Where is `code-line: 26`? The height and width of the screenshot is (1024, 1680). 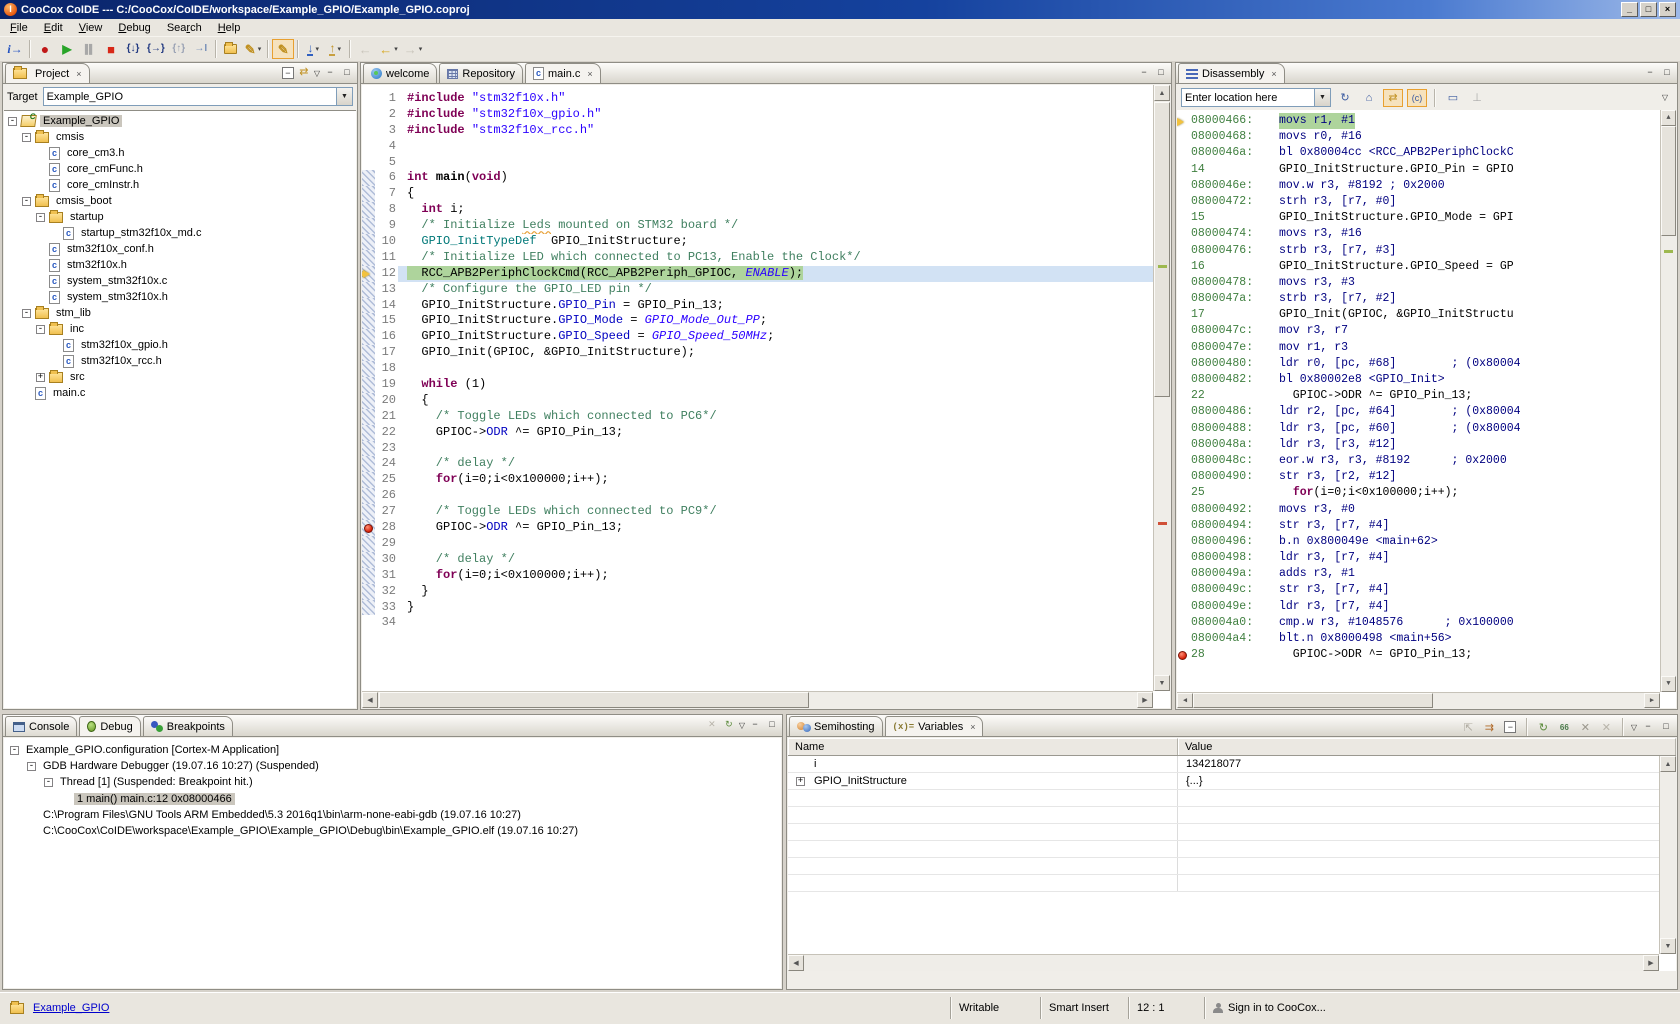
code-line: 26 is located at coordinates (757, 496).